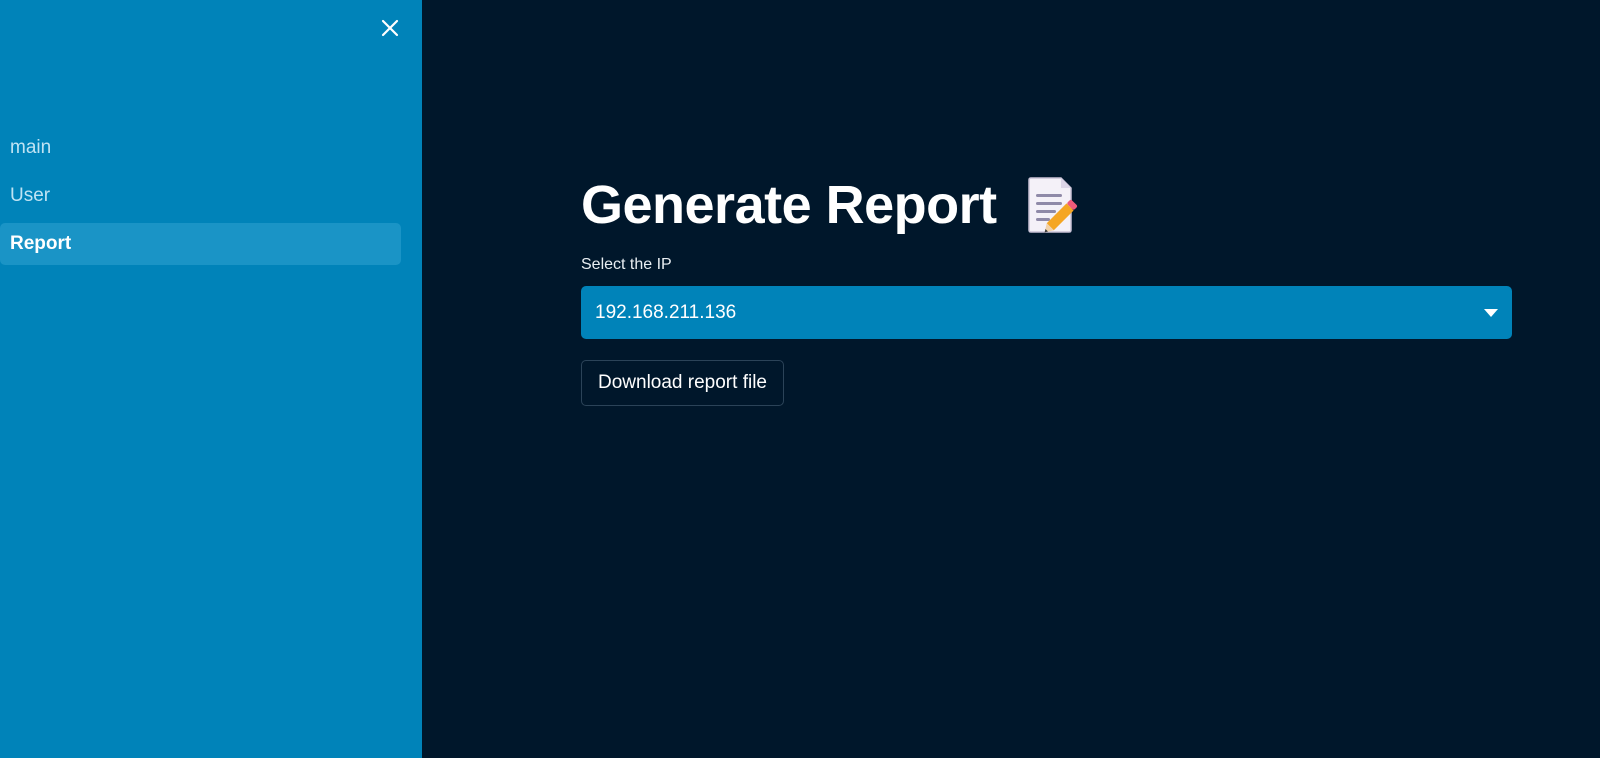 The width and height of the screenshot is (1600, 758). I want to click on download-report-button: Download report file, so click(682, 383).